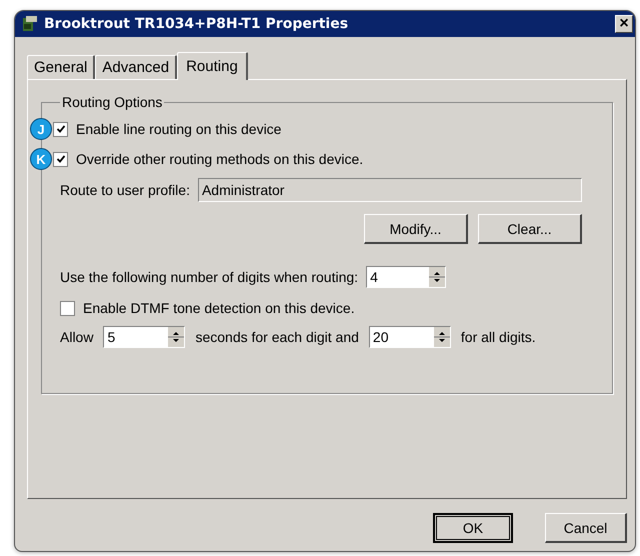  Describe the element at coordinates (41, 129) in the screenshot. I see `callout-marker: J` at that location.